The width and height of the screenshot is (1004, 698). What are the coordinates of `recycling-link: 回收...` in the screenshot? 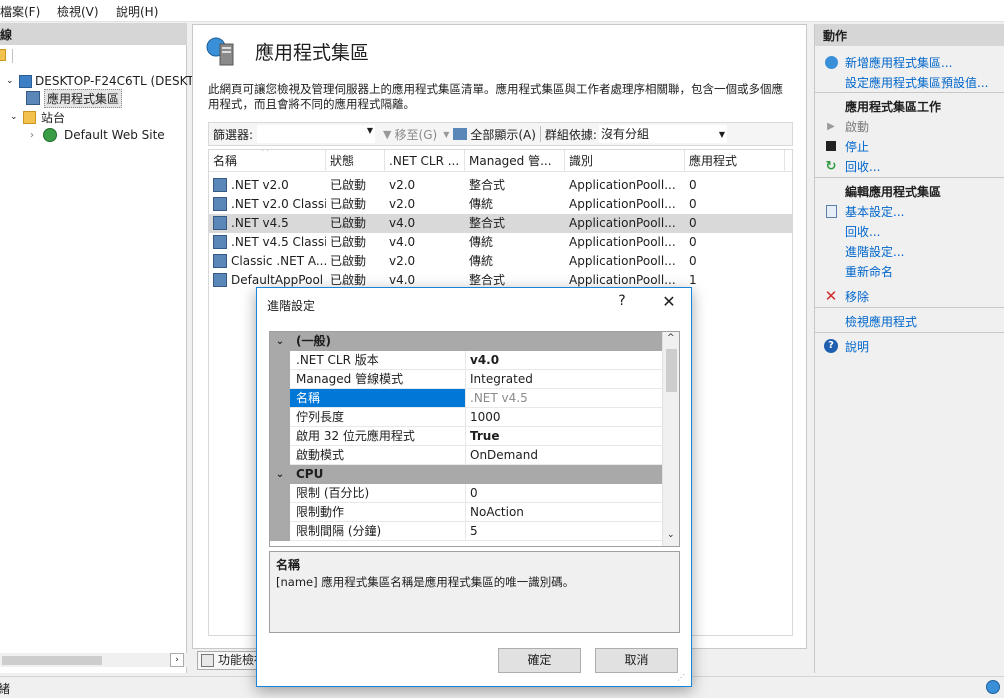 It's located at (862, 231).